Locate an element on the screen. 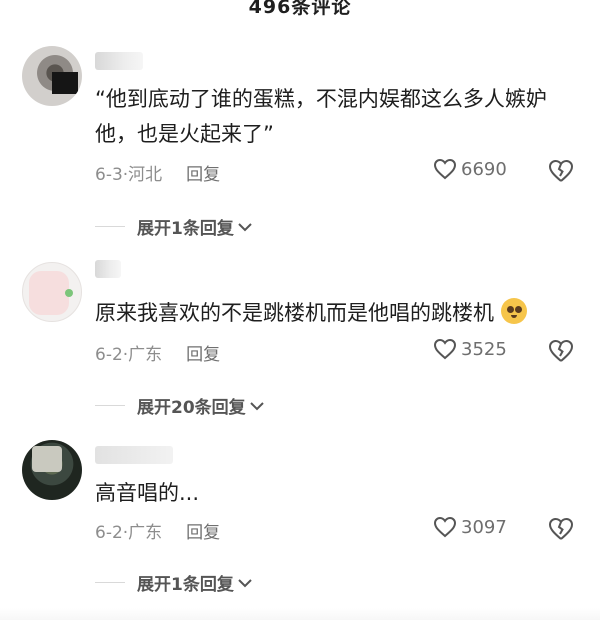  comment-count-header: 496条评论 is located at coordinates (300, 9).